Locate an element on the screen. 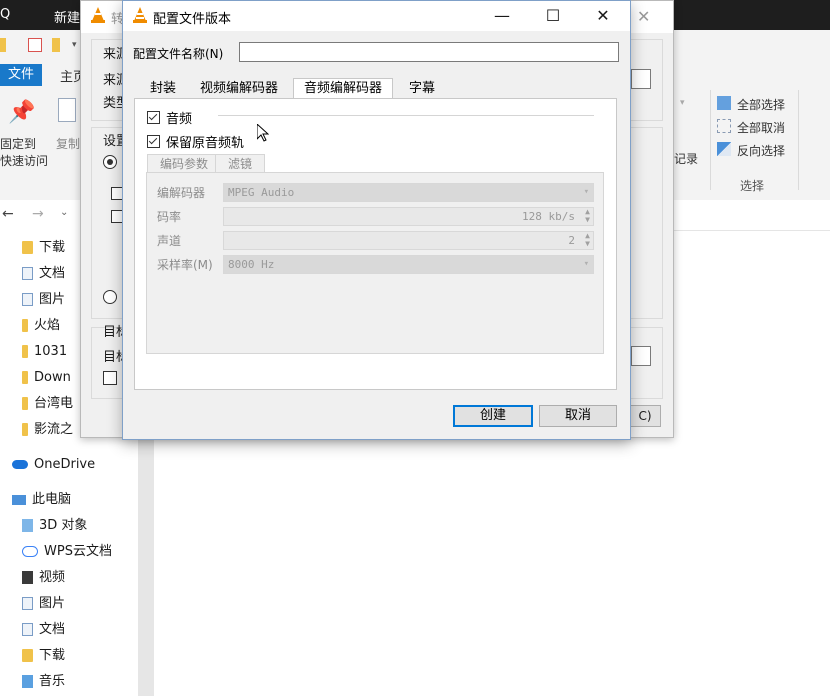 The width and height of the screenshot is (830, 696). ribbon-separator is located at coordinates (798, 140).